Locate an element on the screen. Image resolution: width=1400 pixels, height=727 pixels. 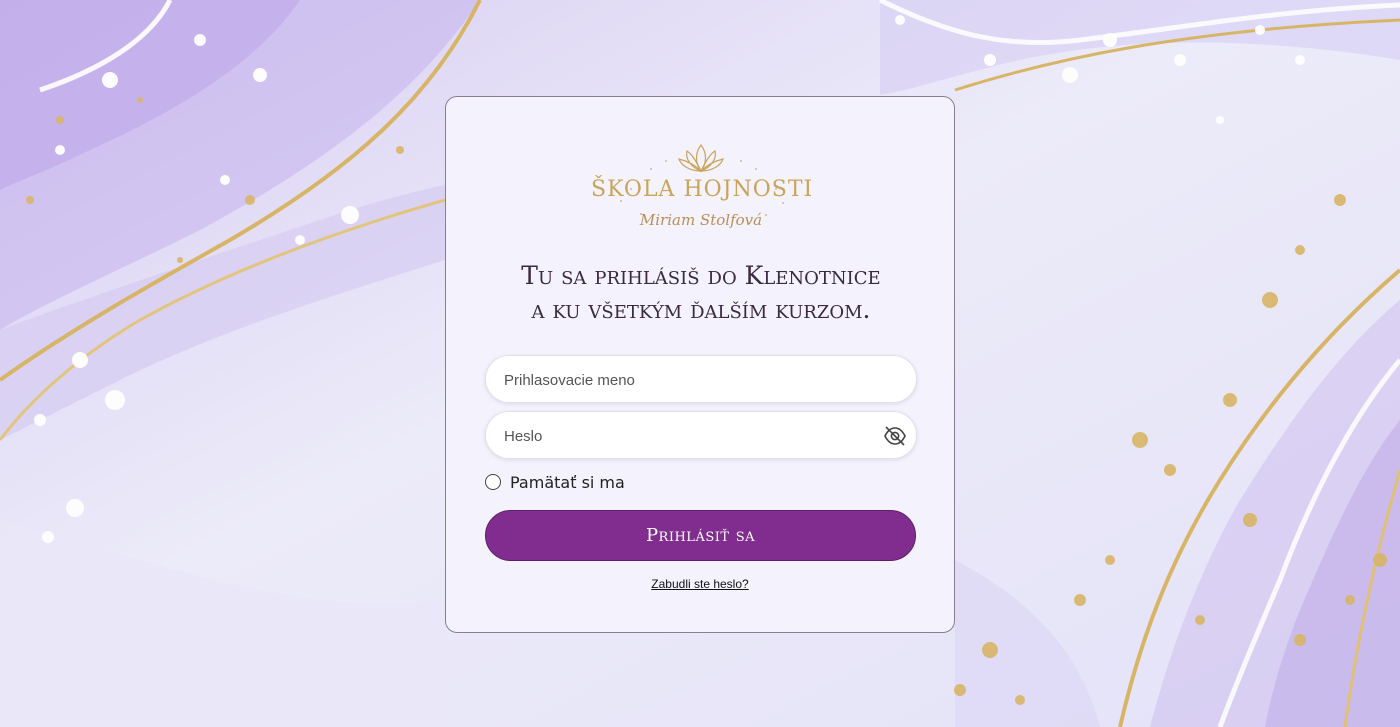
username-input is located at coordinates (694, 380).